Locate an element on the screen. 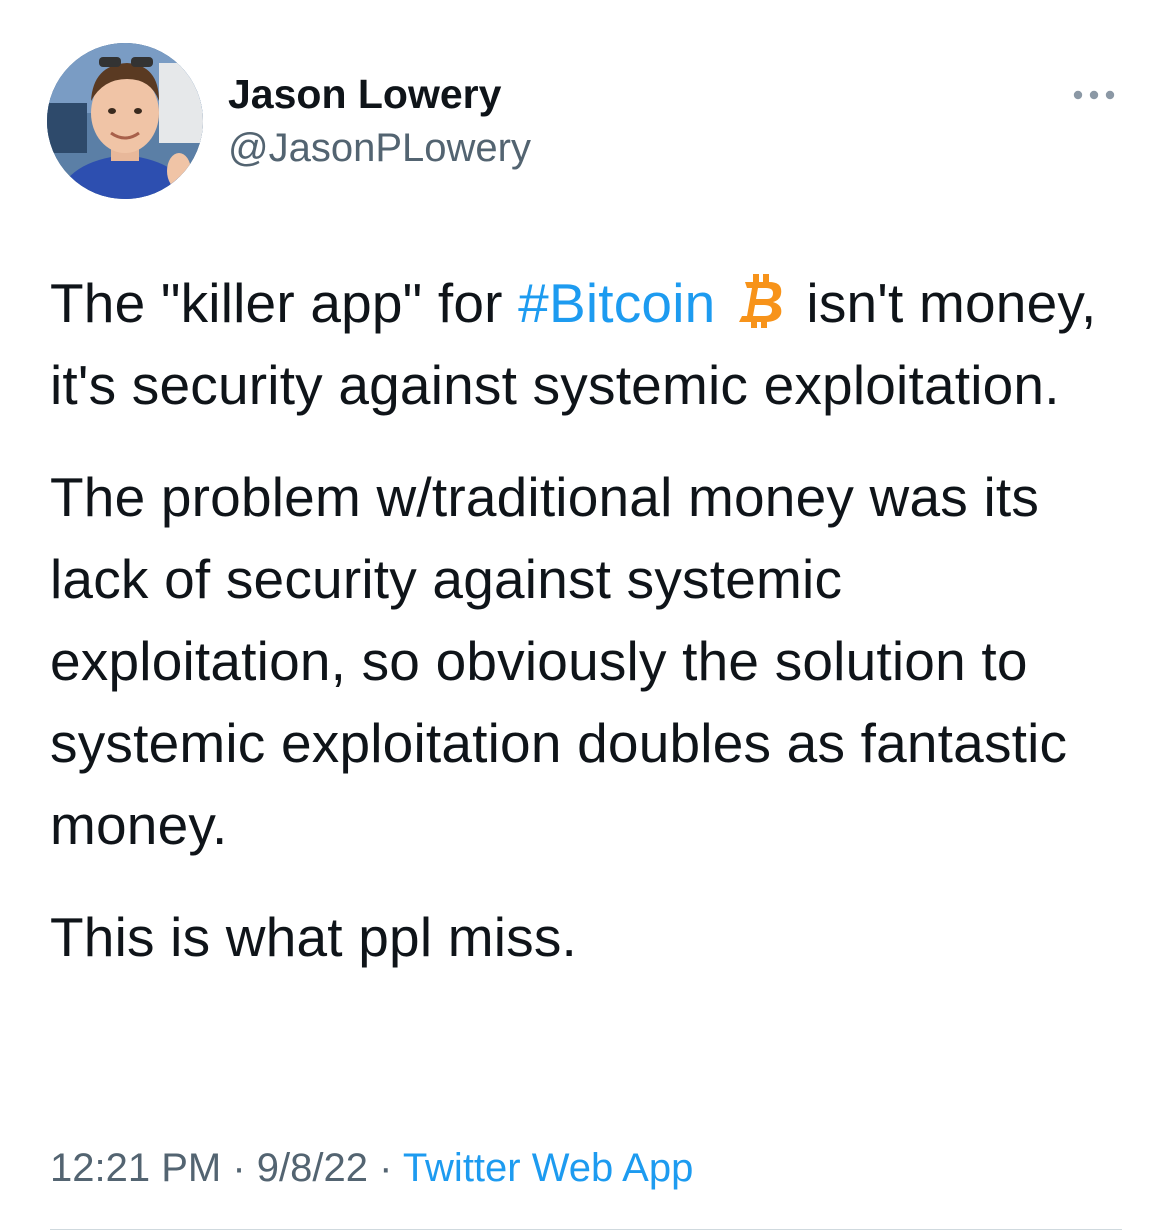  source-link: Twitter Web App is located at coordinates (548, 1168).